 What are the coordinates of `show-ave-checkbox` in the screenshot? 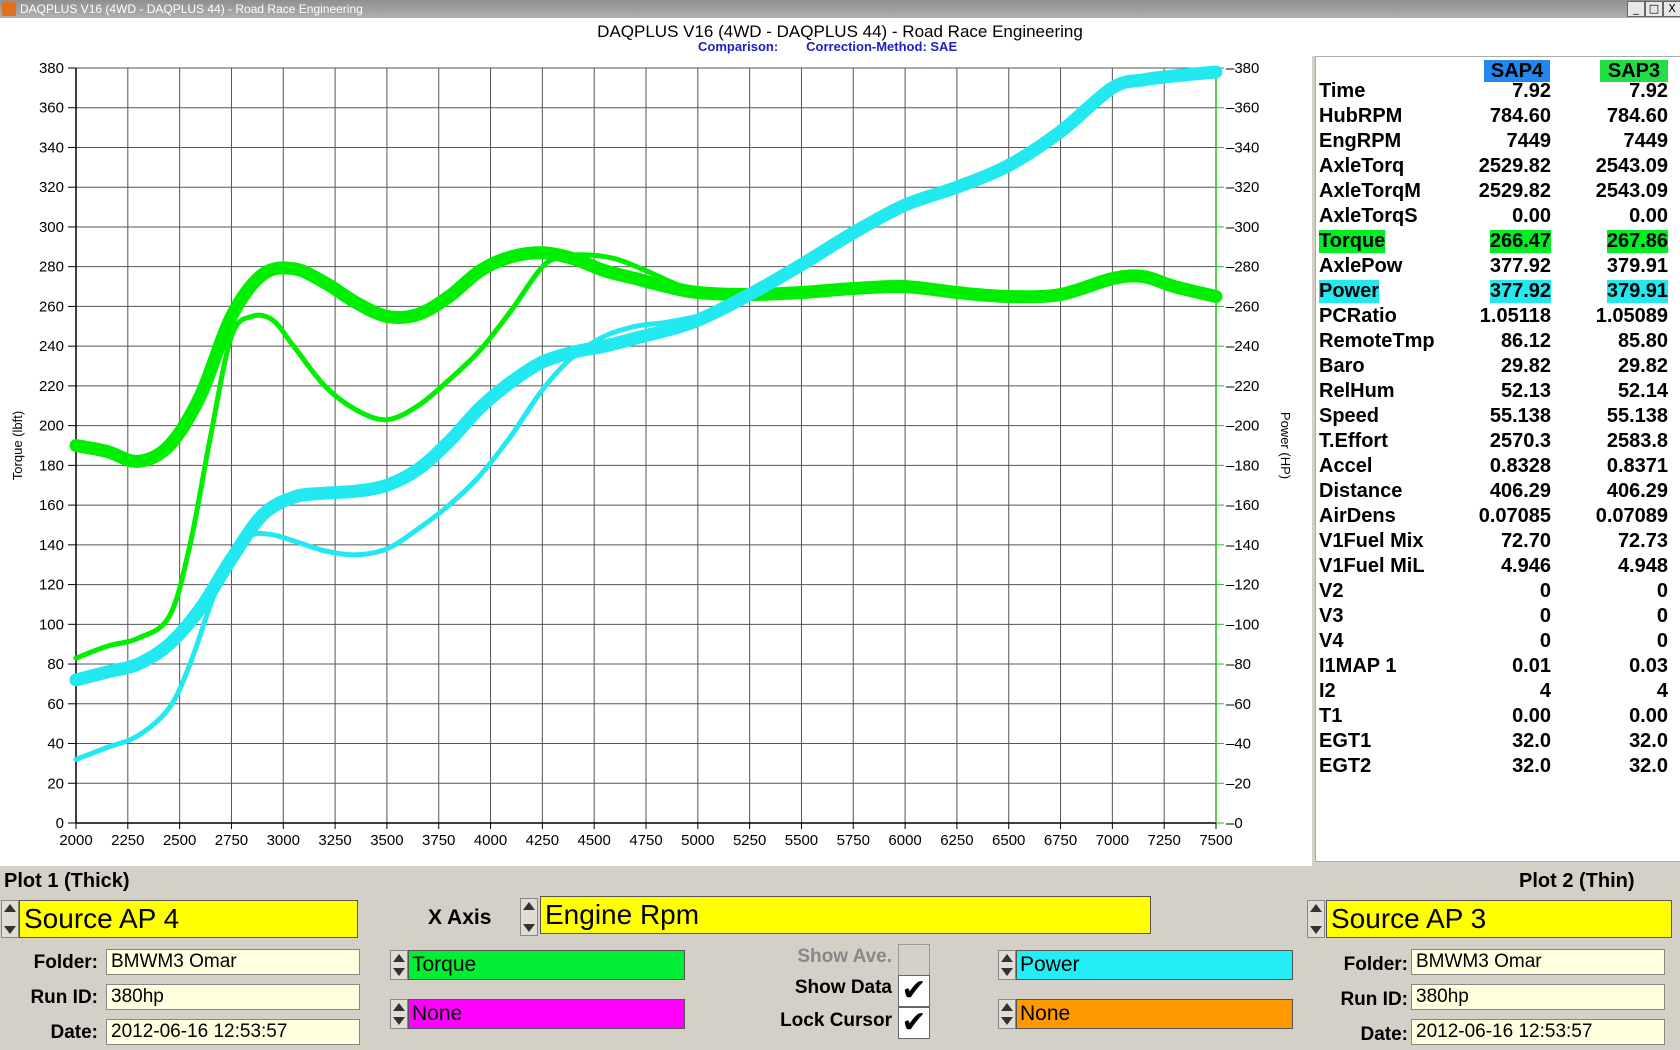 It's located at (914, 960).